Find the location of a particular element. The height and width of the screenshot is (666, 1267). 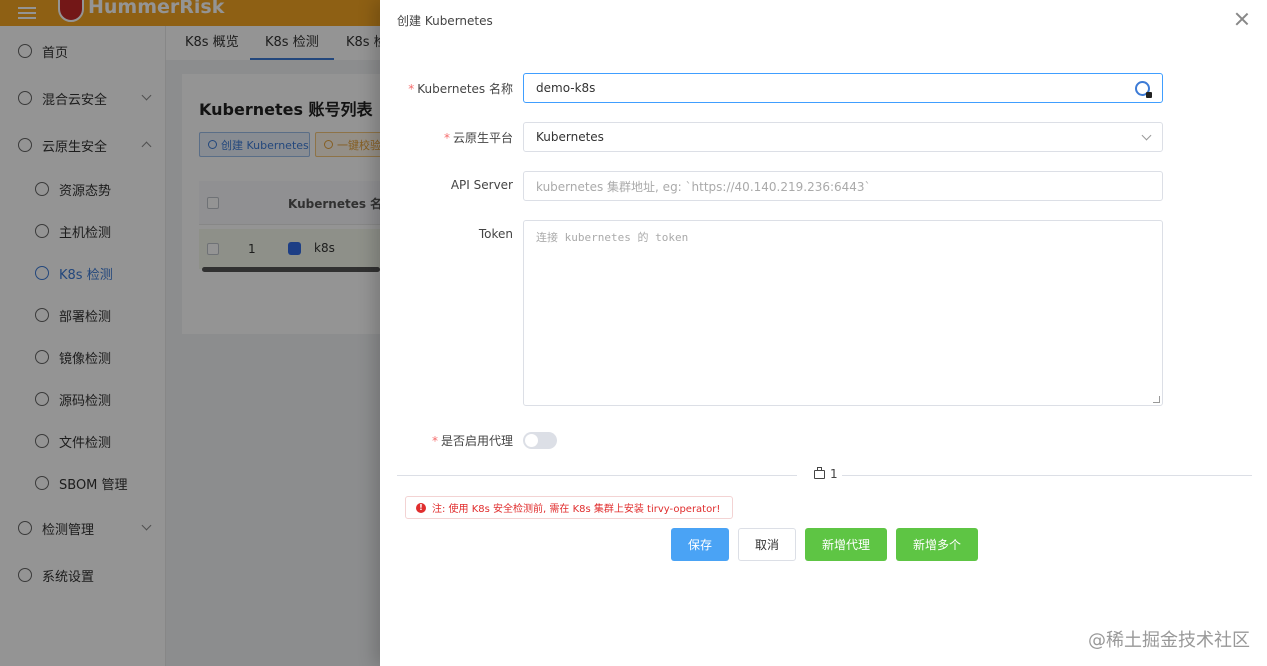

divider-left is located at coordinates (597, 475).